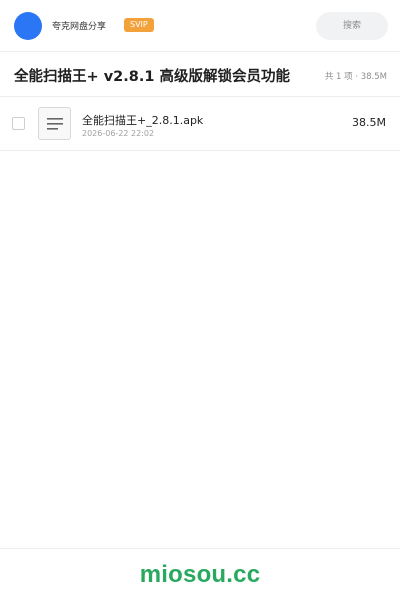  I want to click on site-brand: miosou.cc, so click(200, 575).